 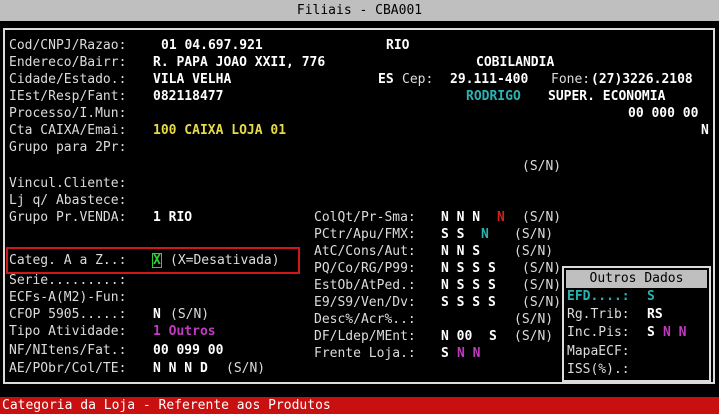 I want to click on atc-sn: (S/N), so click(x=534, y=251).